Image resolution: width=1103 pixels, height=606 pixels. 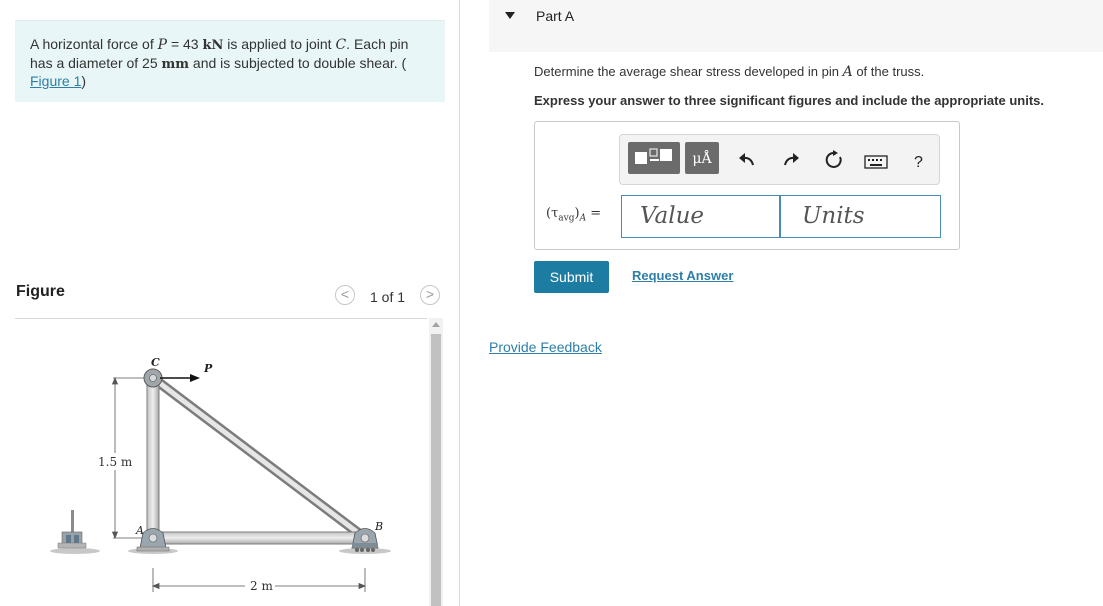 I want to click on question-text-part: of the truss., so click(x=888, y=71).